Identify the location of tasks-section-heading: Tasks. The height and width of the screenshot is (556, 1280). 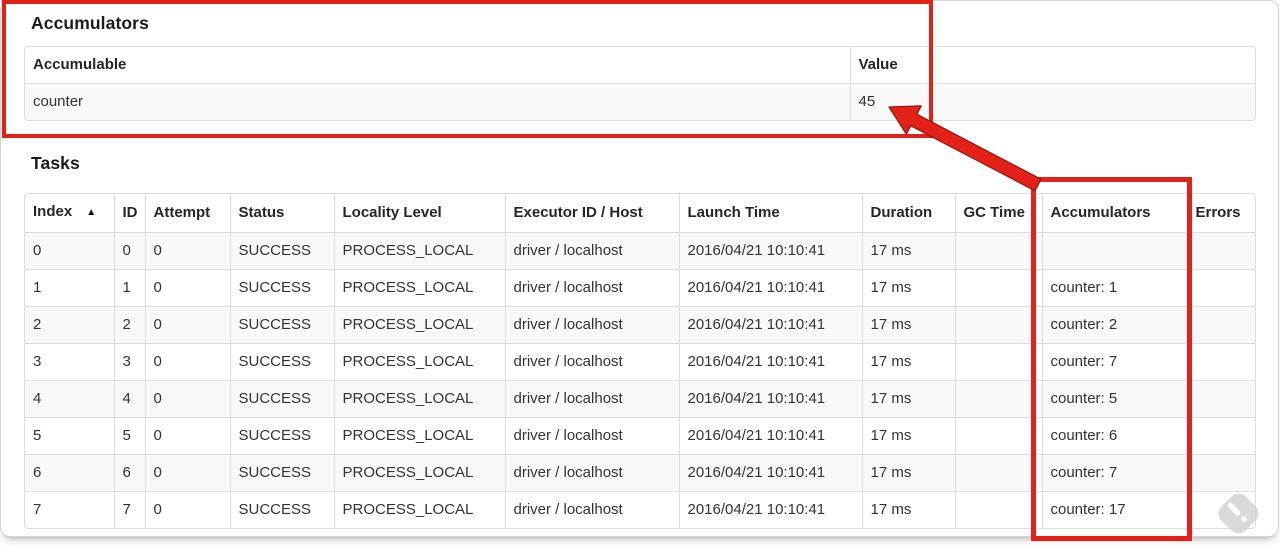
(55, 163).